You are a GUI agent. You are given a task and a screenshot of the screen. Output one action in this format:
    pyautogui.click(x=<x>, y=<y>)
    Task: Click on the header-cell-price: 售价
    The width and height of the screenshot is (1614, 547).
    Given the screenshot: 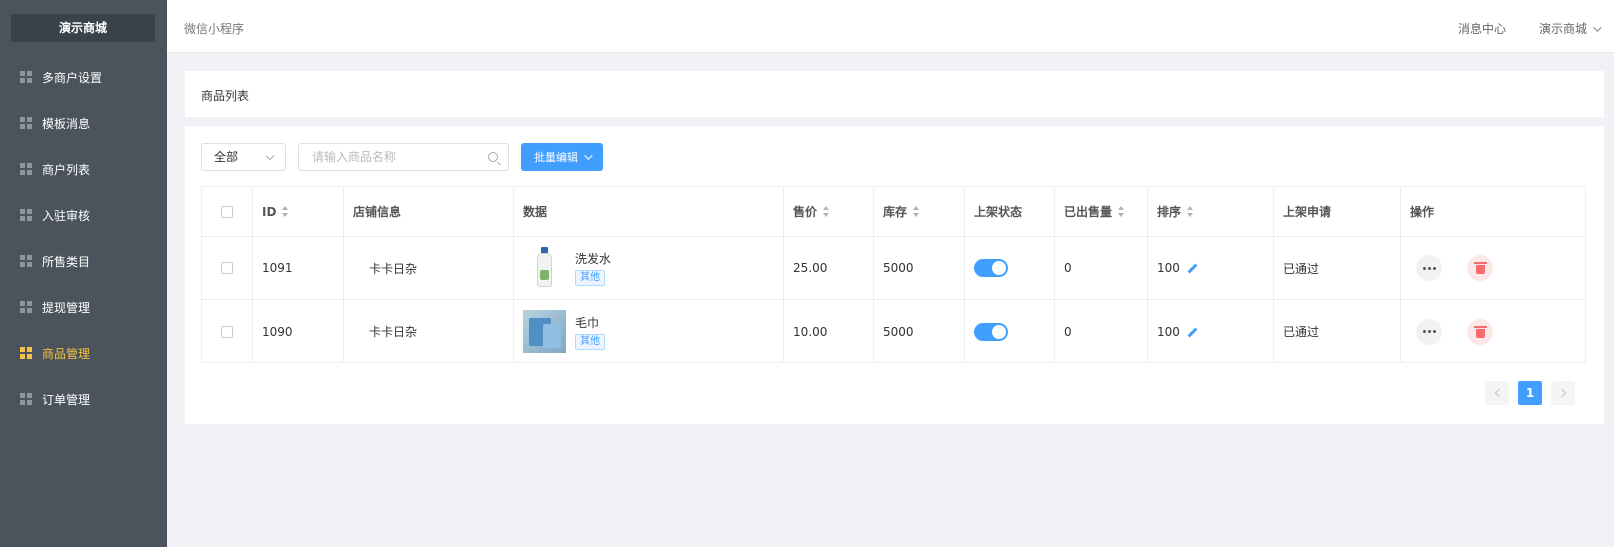 What is the action you would take?
    pyautogui.click(x=829, y=211)
    